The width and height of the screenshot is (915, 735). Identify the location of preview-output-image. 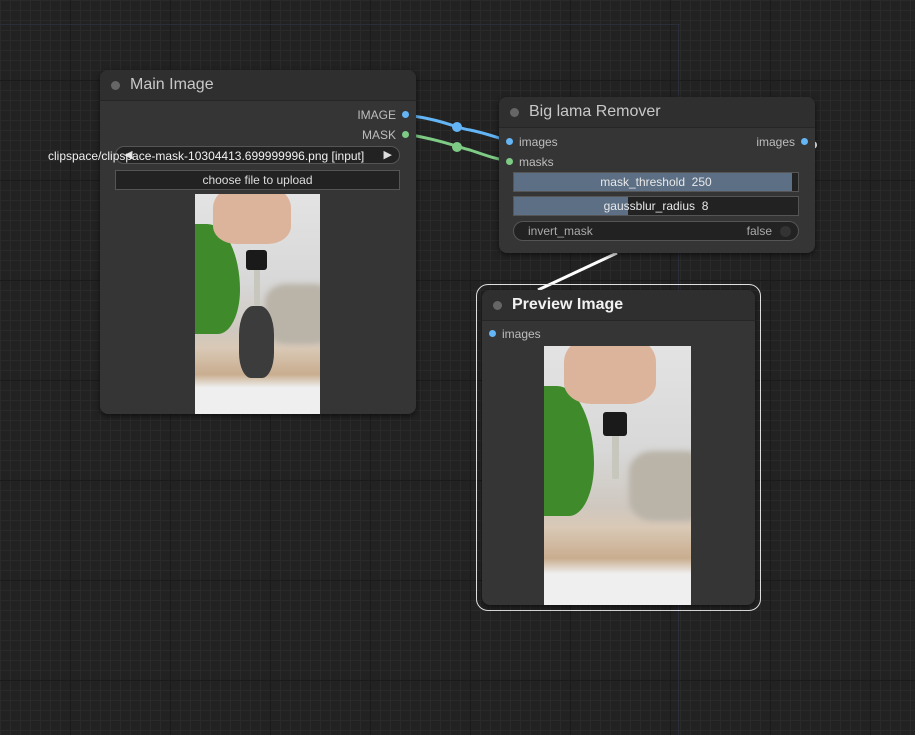
(617, 475).